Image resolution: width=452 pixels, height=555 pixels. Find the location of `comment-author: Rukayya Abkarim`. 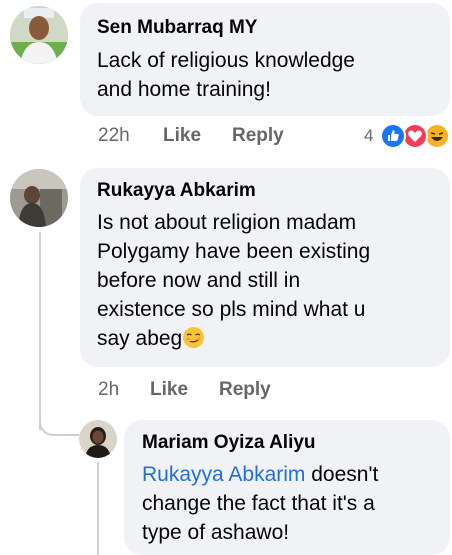

comment-author: Rukayya Abkarim is located at coordinates (273, 191).